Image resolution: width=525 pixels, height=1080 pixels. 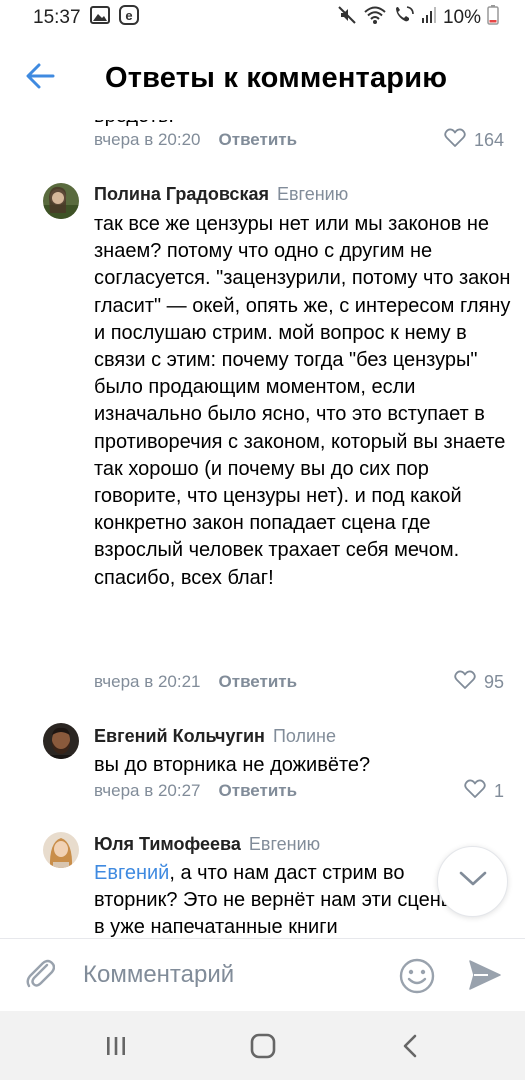 I want to click on signal-icon, so click(x=429, y=18).